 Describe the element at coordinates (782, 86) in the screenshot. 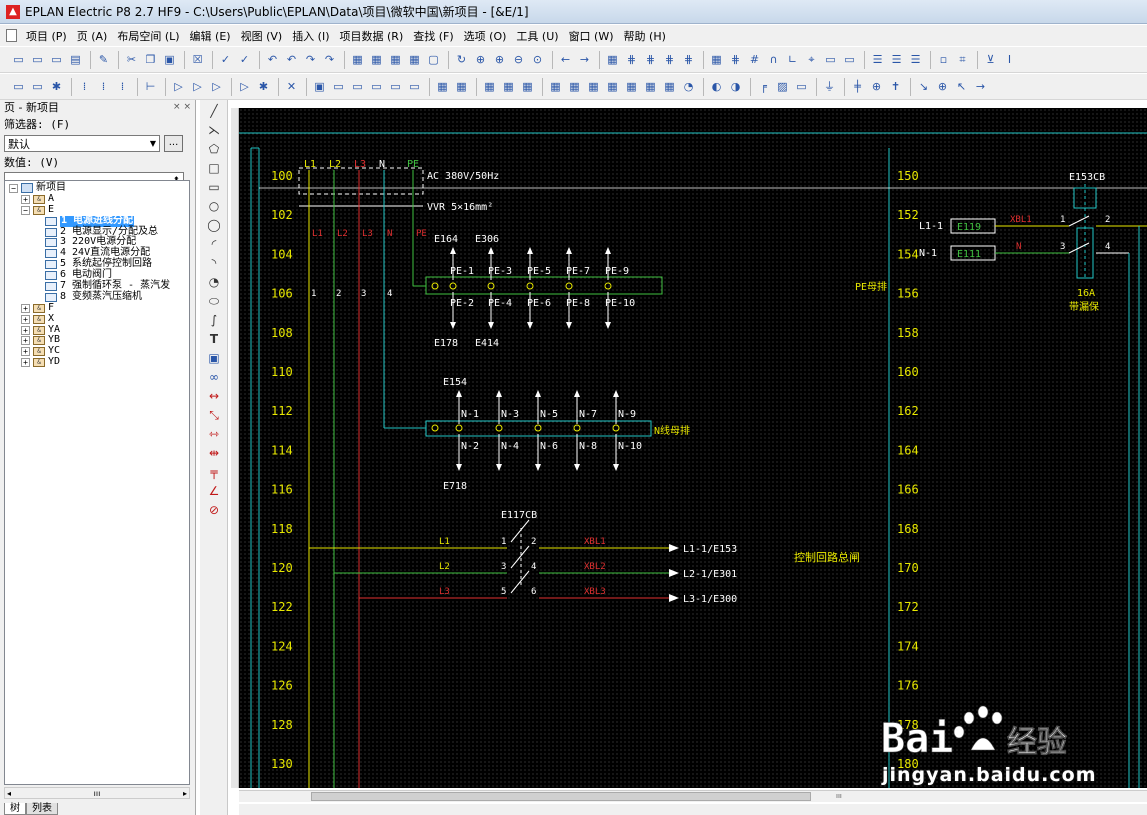

I see `cable-b-icon: ▨` at that location.